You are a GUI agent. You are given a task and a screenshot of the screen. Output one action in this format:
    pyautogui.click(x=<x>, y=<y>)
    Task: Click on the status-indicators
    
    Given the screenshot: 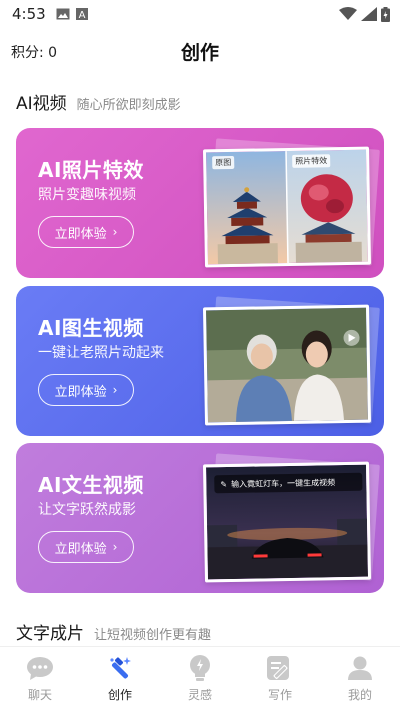 What is the action you would take?
    pyautogui.click(x=364, y=14)
    